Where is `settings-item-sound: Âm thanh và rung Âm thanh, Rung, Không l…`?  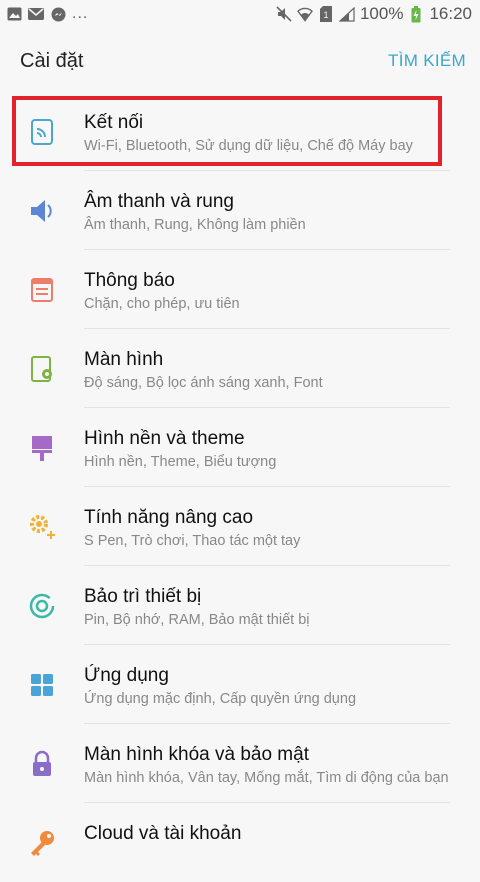
settings-item-sound: Âm thanh và rung Âm thanh, Rung, Không l… is located at coordinates (240, 210).